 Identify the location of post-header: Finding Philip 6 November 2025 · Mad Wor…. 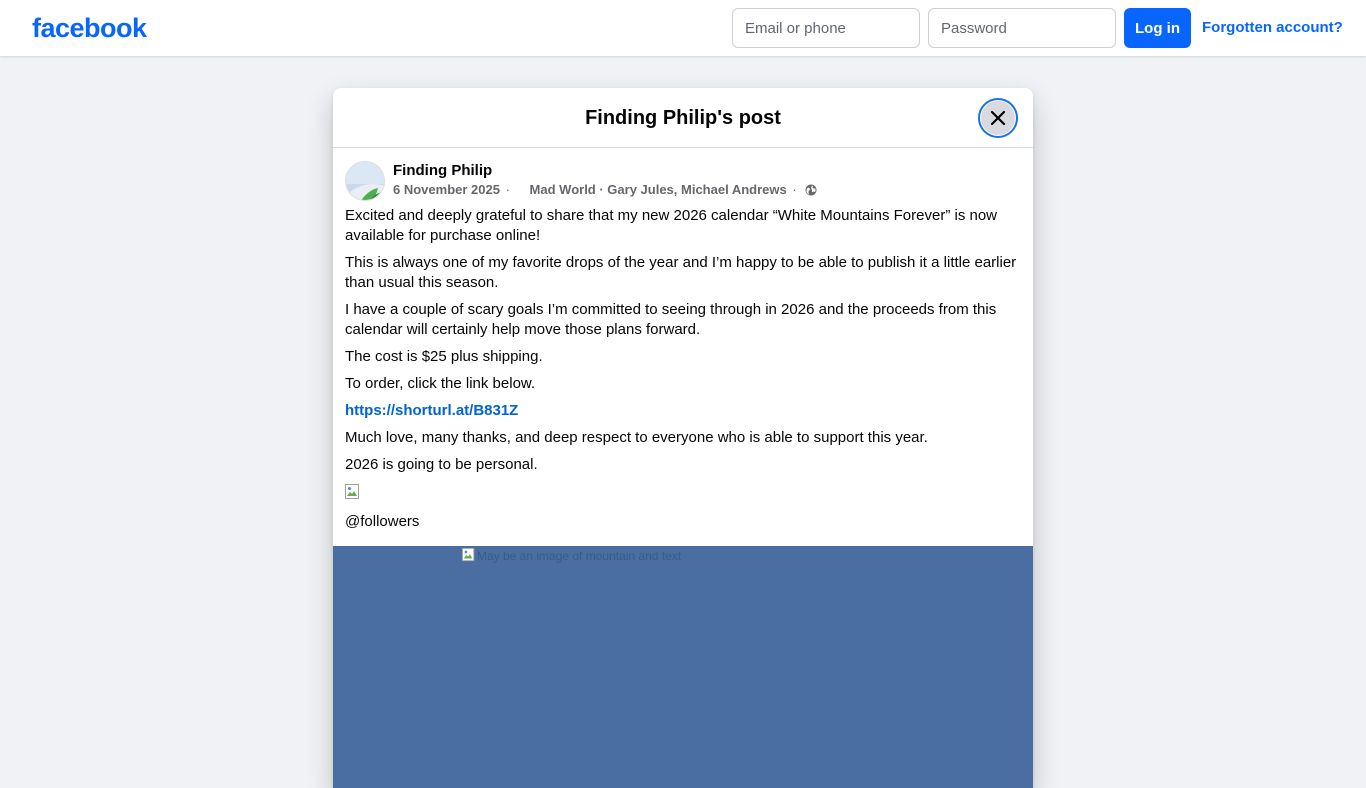
(685, 181).